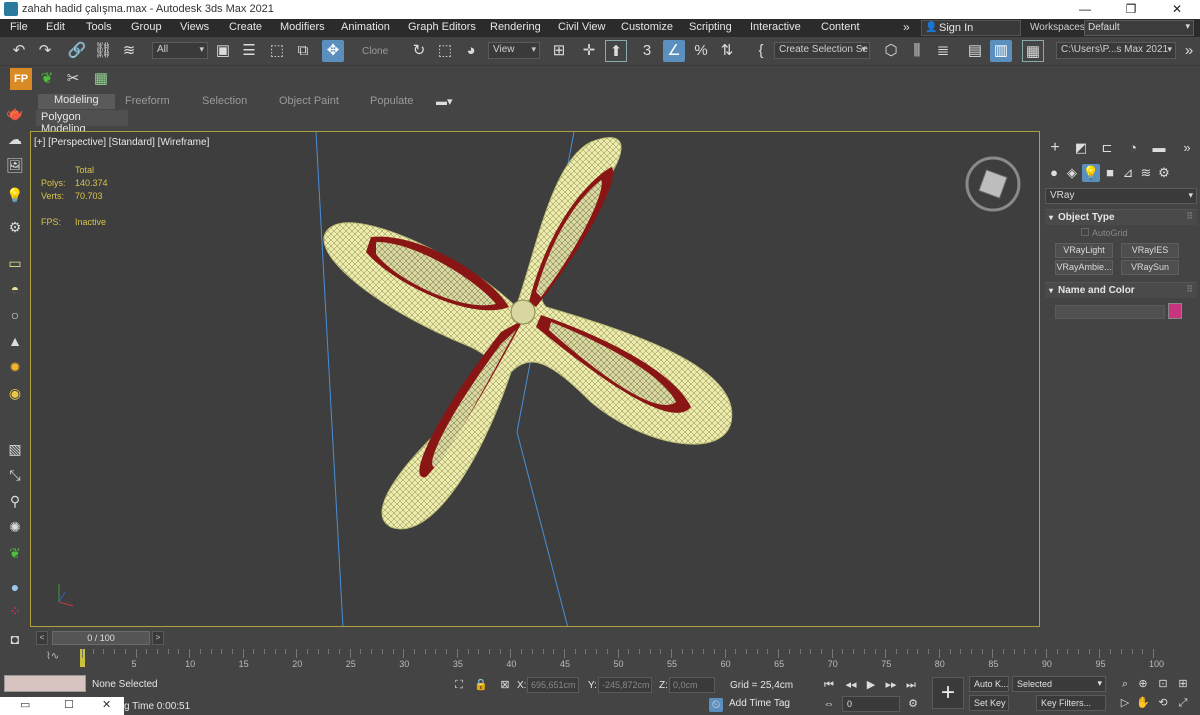 The height and width of the screenshot is (715, 1200). Describe the element at coordinates (15, 611) in the screenshot. I see `color-dots-icon: ⁘` at that location.